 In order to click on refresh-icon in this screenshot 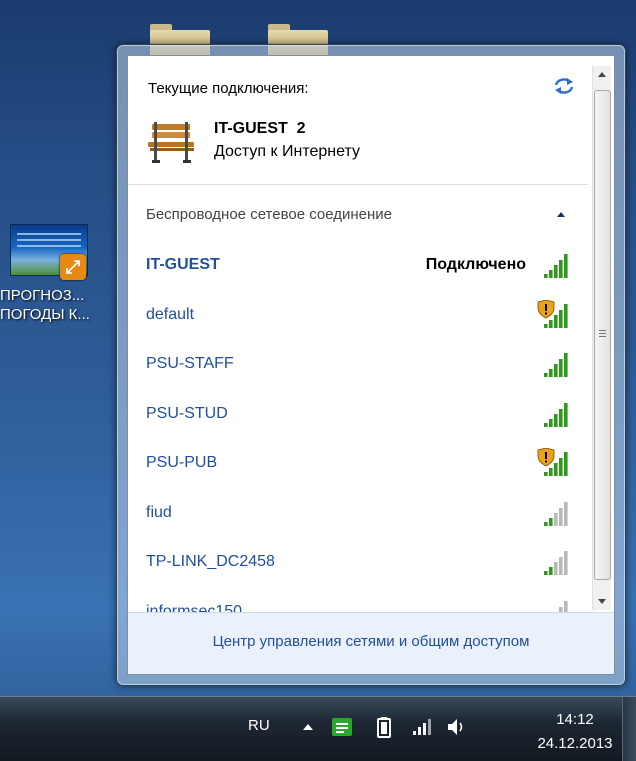, I will do `click(564, 86)`.